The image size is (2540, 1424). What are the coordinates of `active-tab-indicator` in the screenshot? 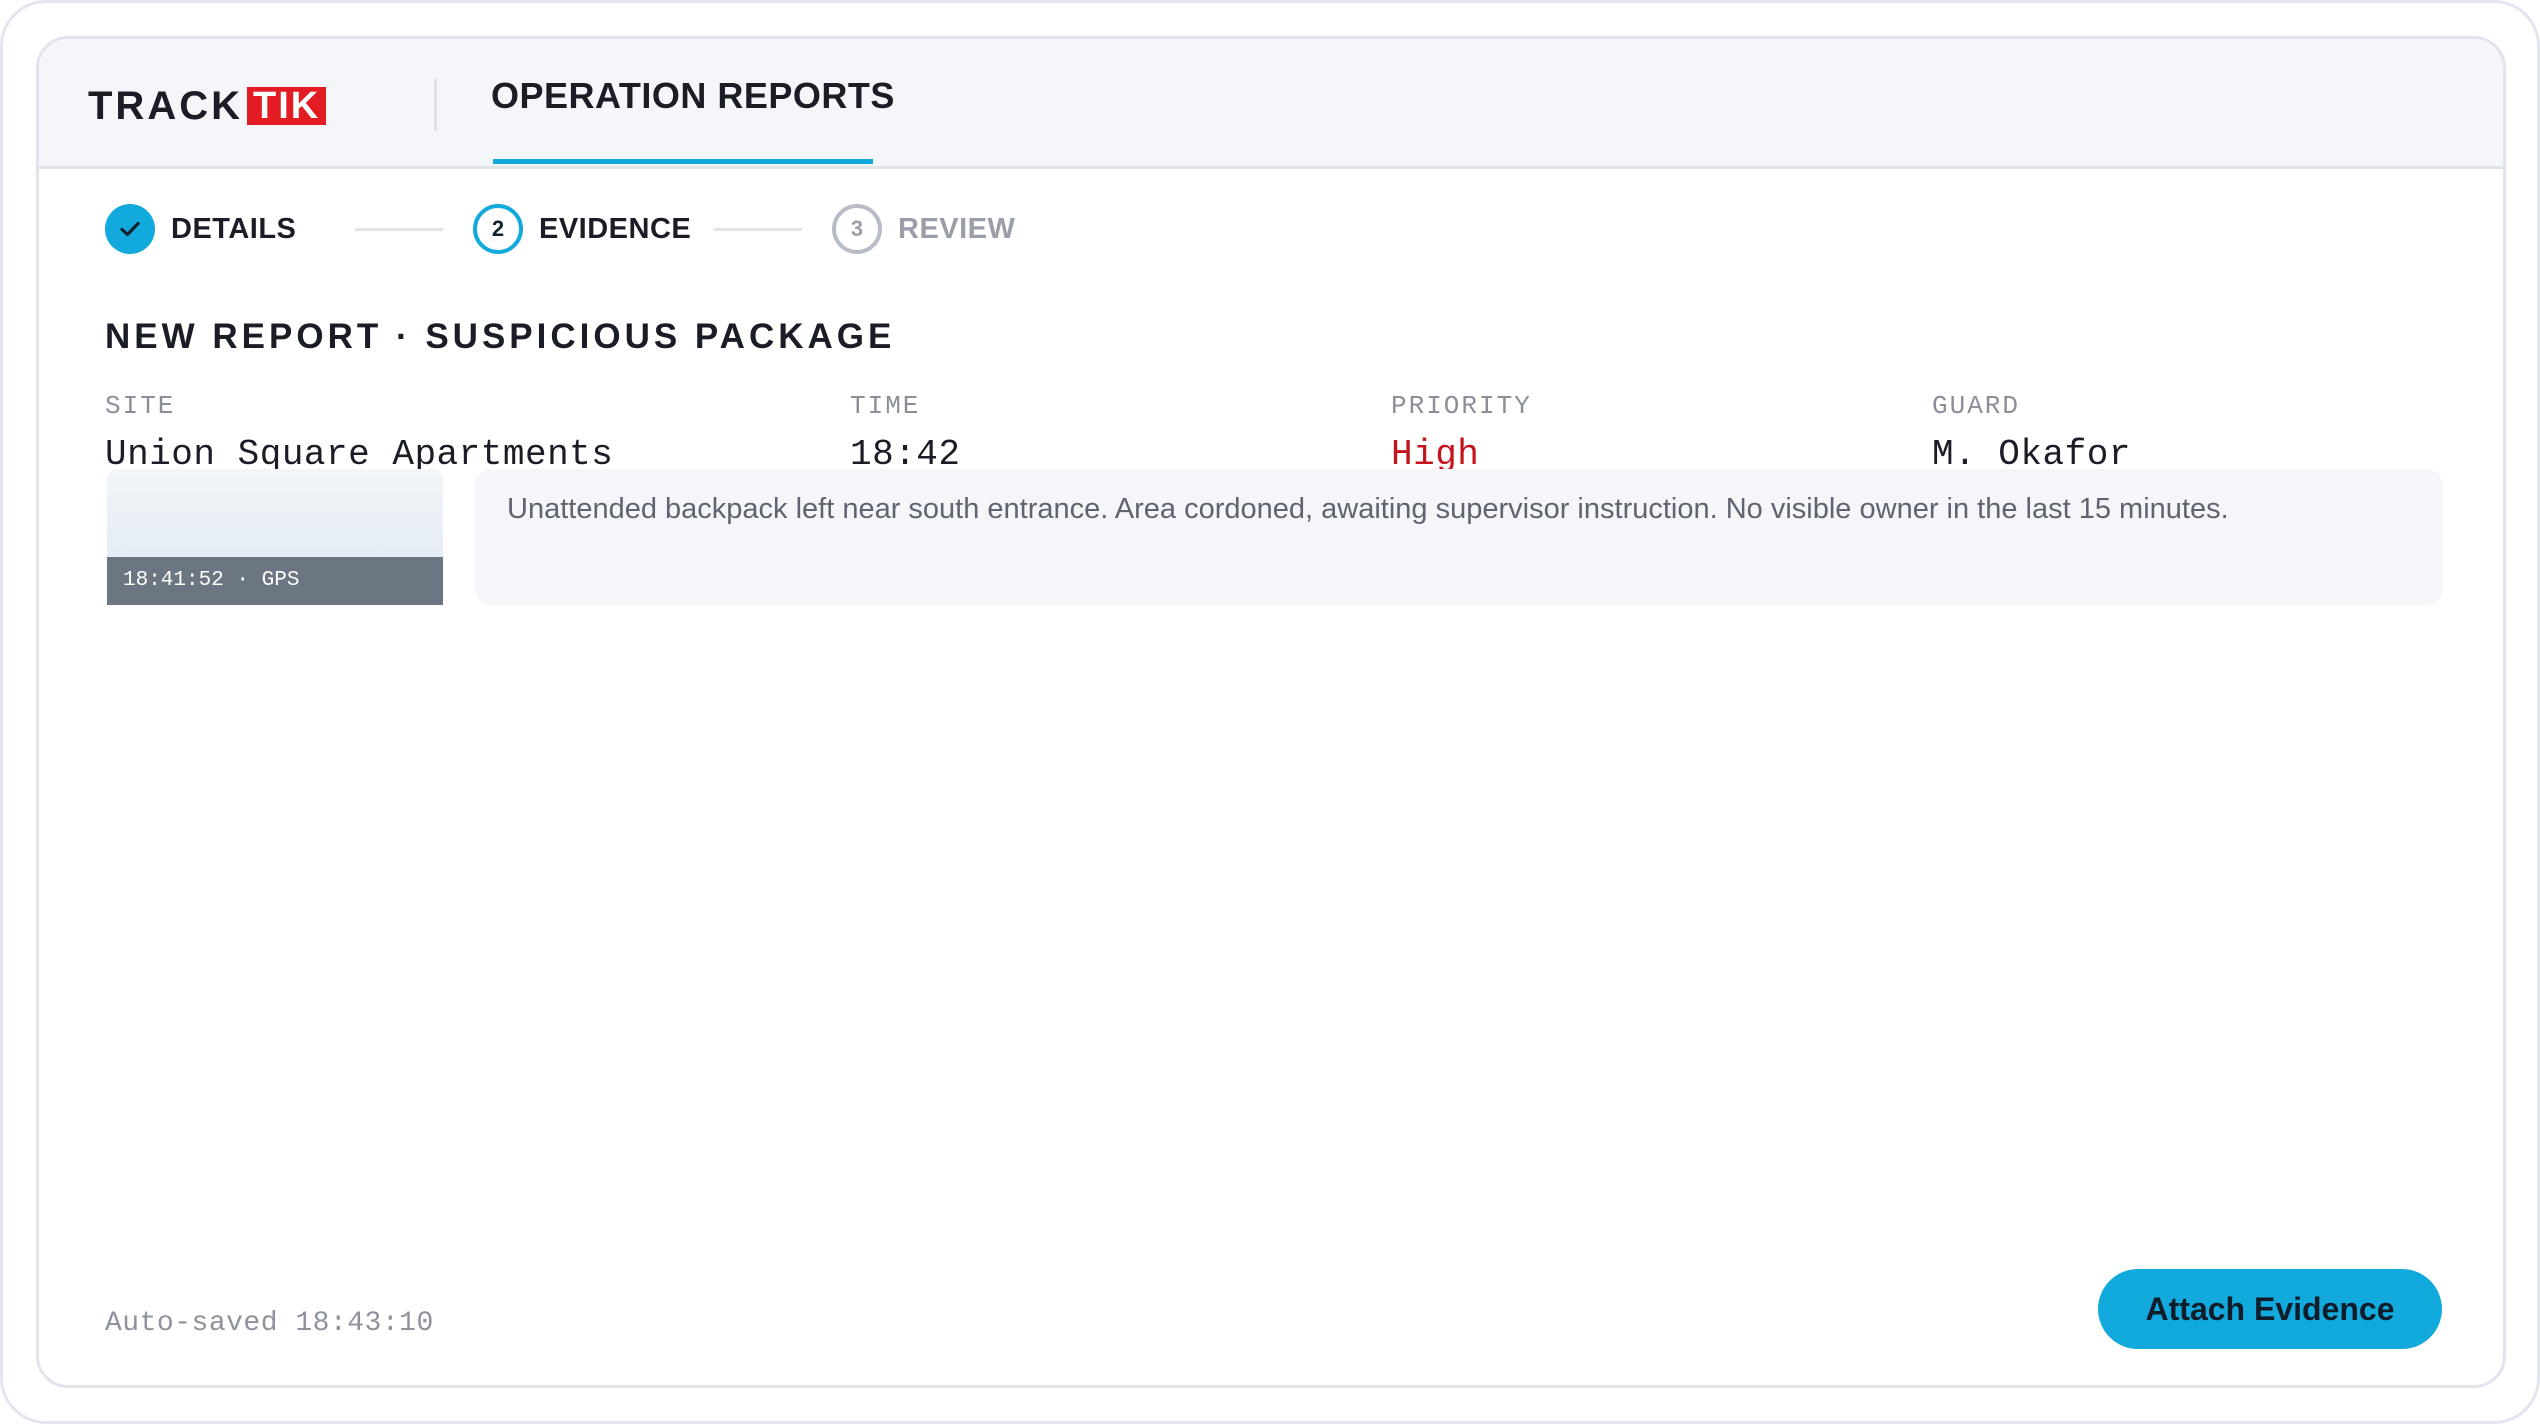 It's located at (683, 161).